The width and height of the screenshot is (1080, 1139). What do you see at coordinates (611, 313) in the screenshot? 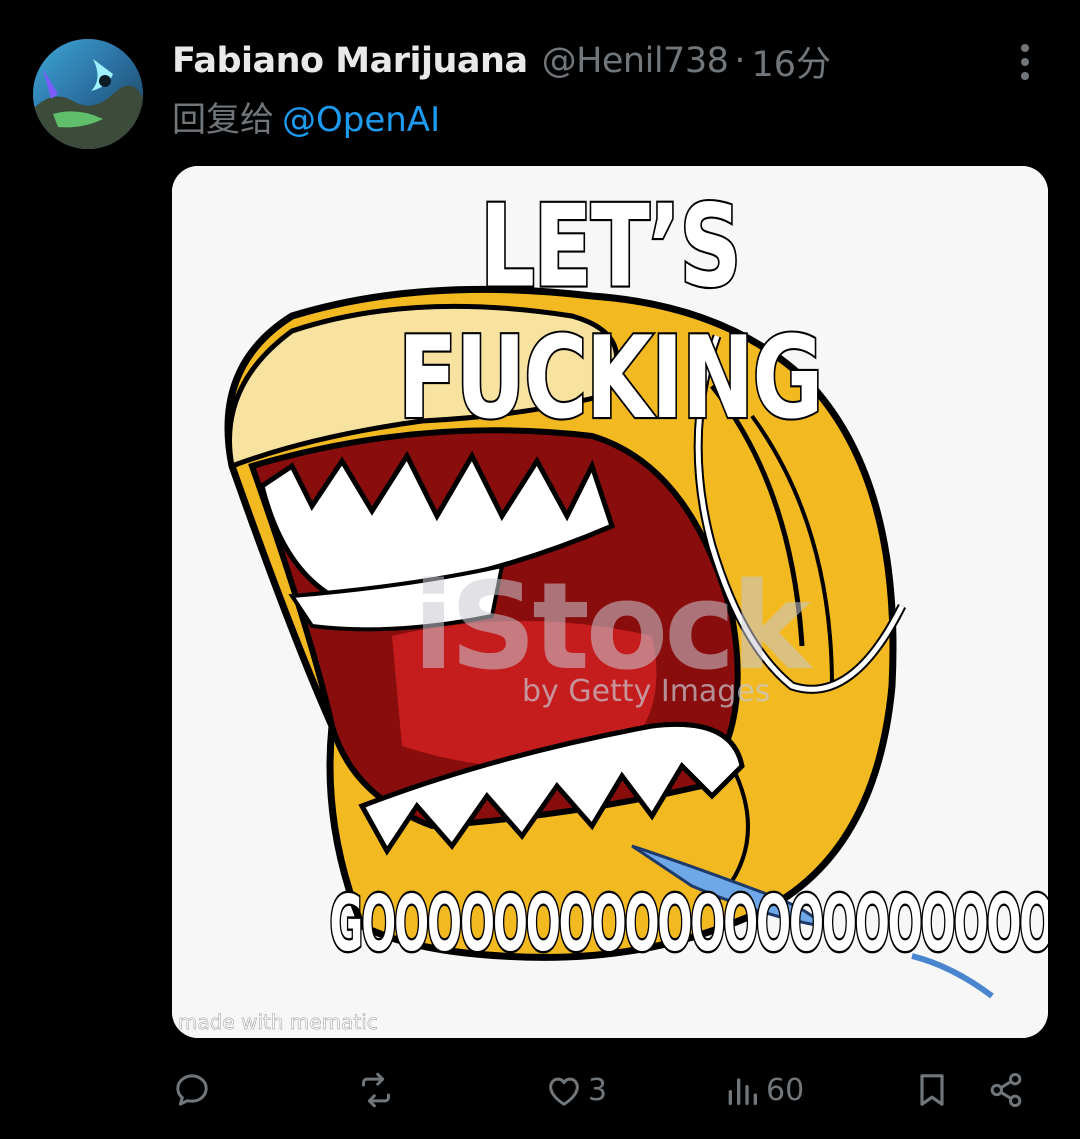
I see `meme-top-text: LET’S FUCKING` at bounding box center [611, 313].